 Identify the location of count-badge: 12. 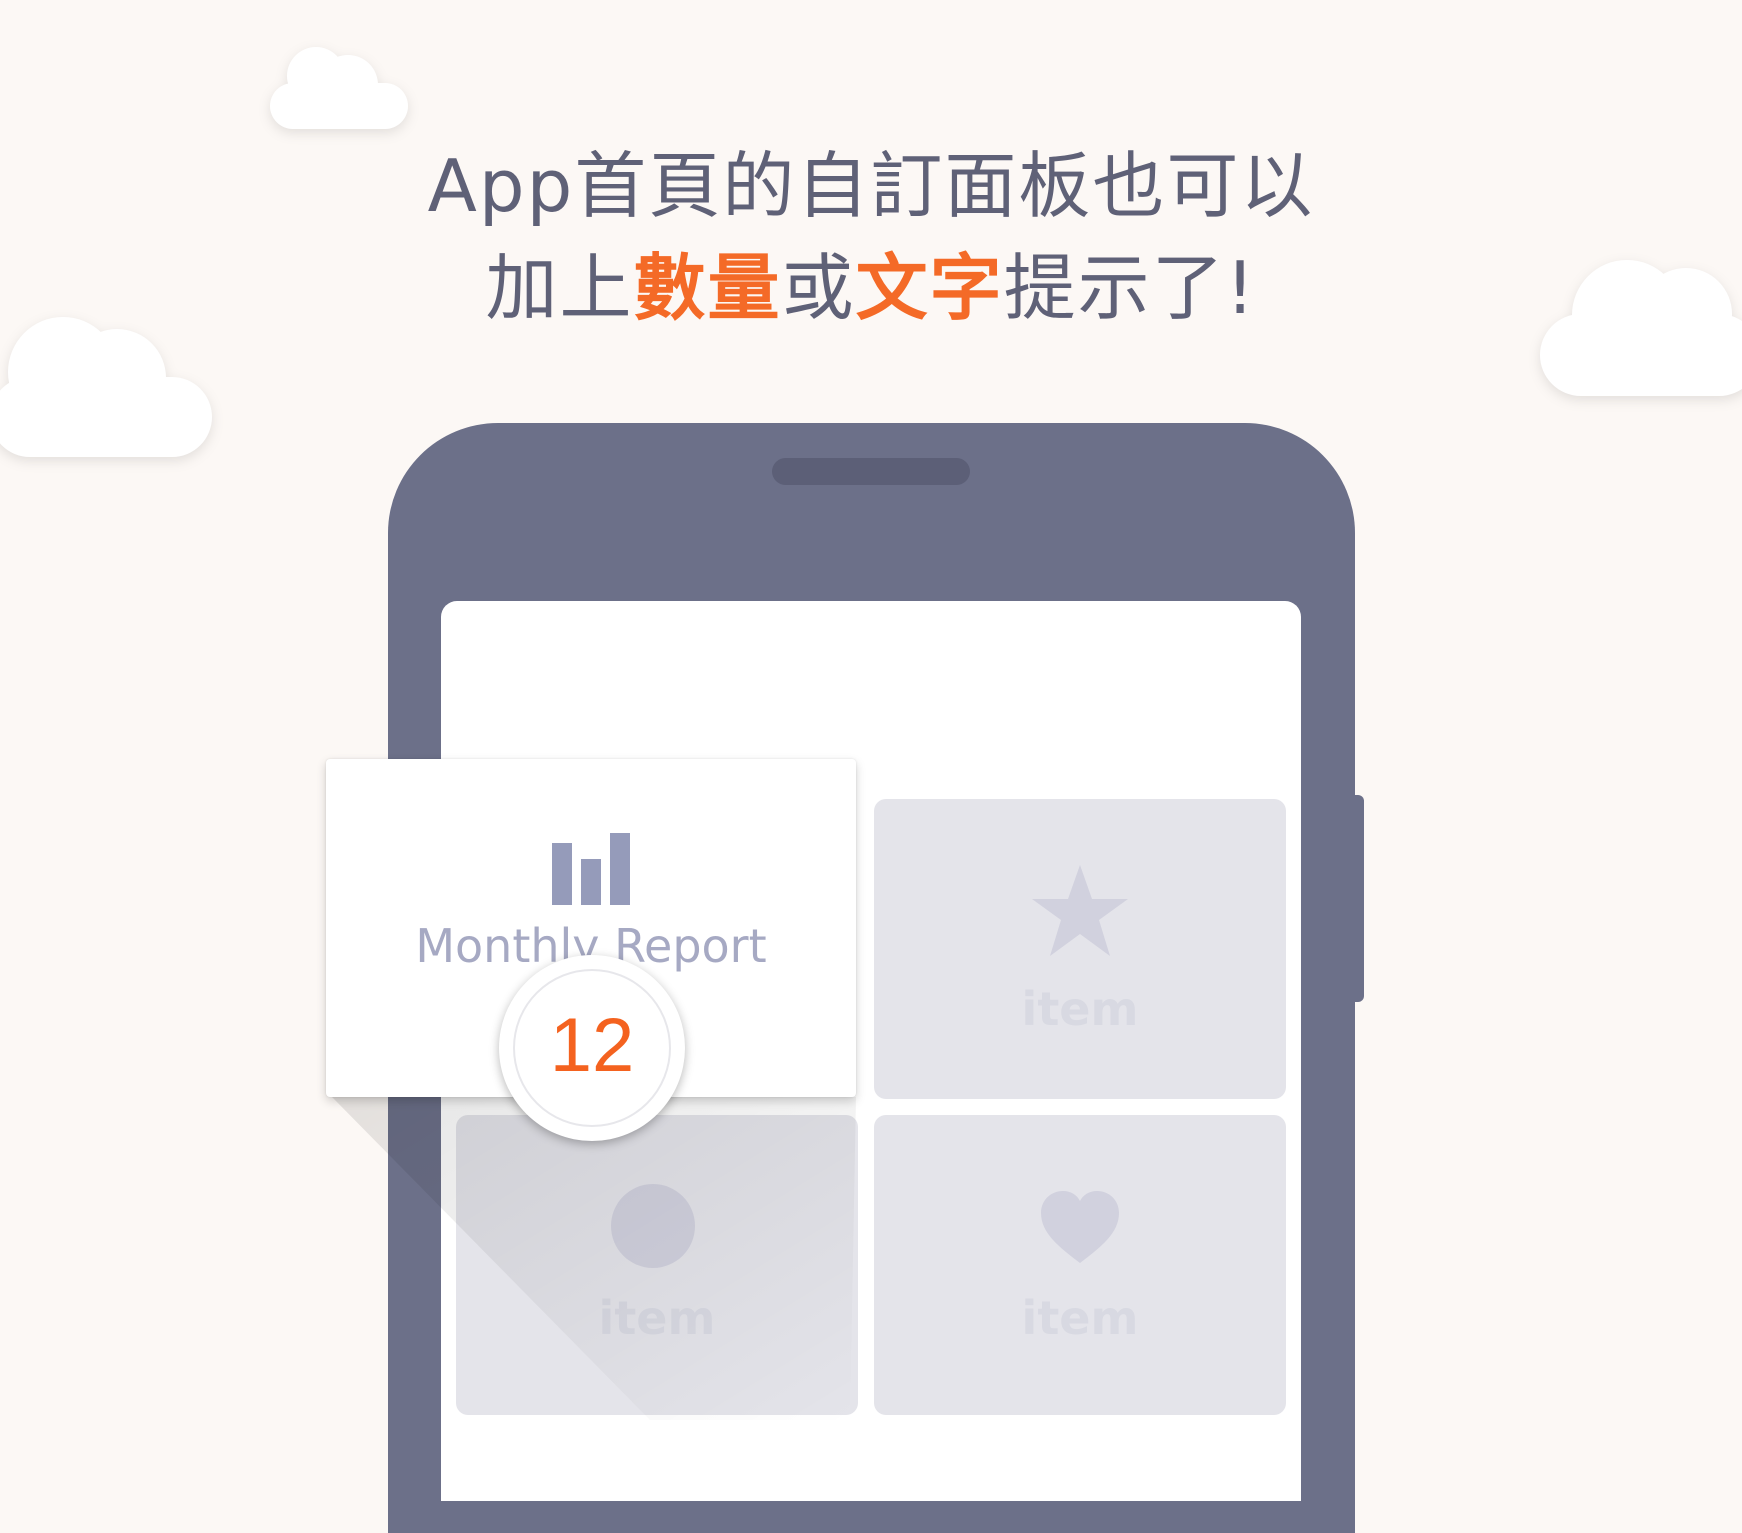
(592, 1048).